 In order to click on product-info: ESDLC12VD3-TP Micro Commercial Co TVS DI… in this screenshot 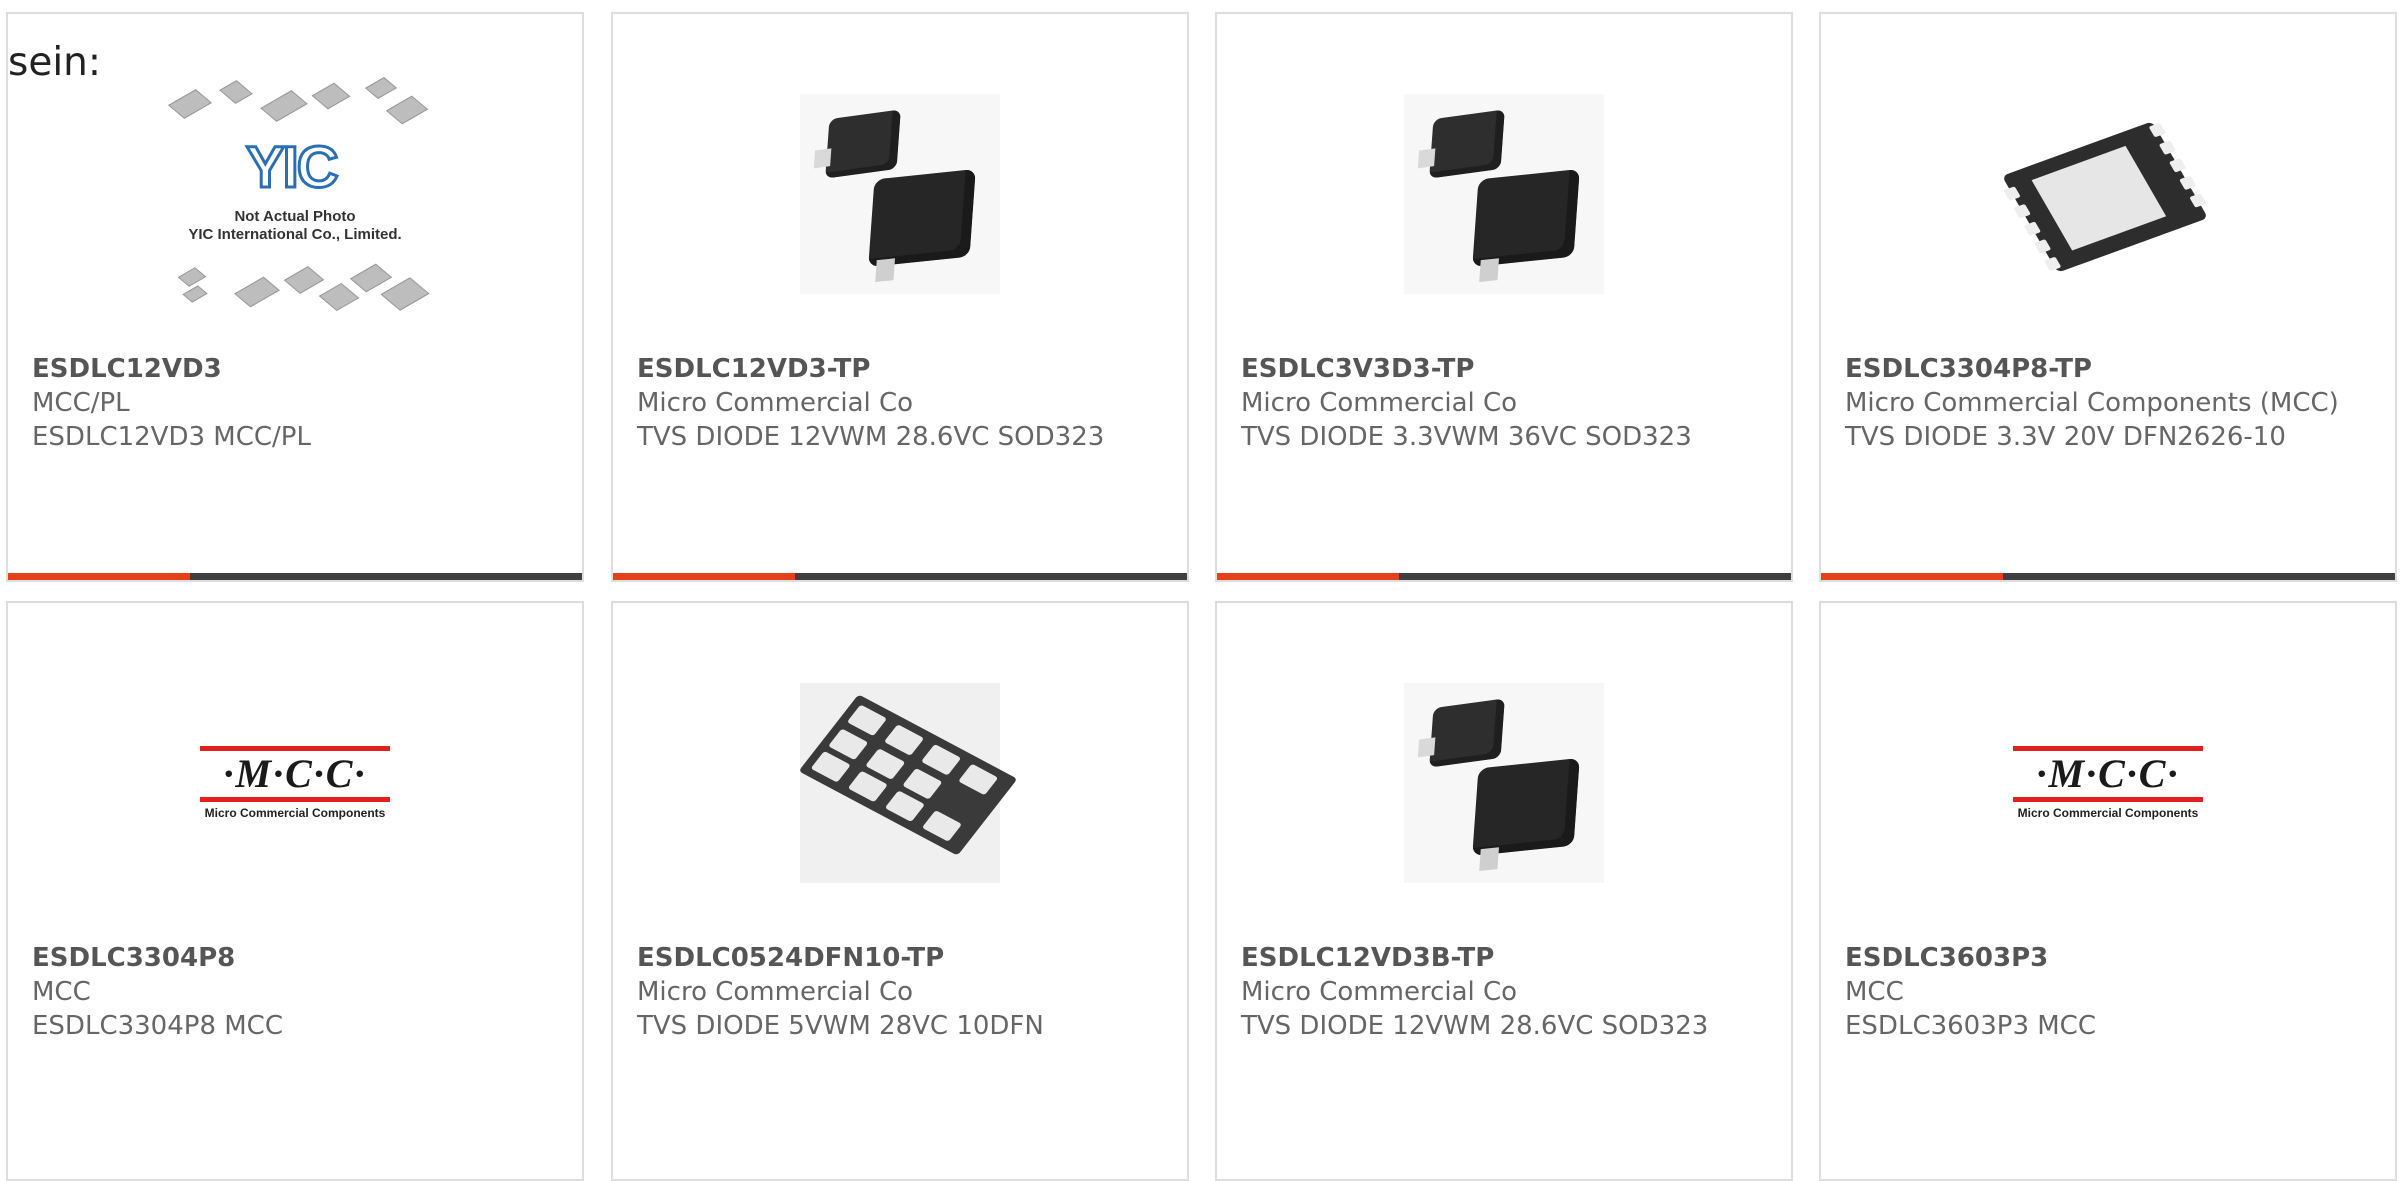, I will do `click(902, 403)`.